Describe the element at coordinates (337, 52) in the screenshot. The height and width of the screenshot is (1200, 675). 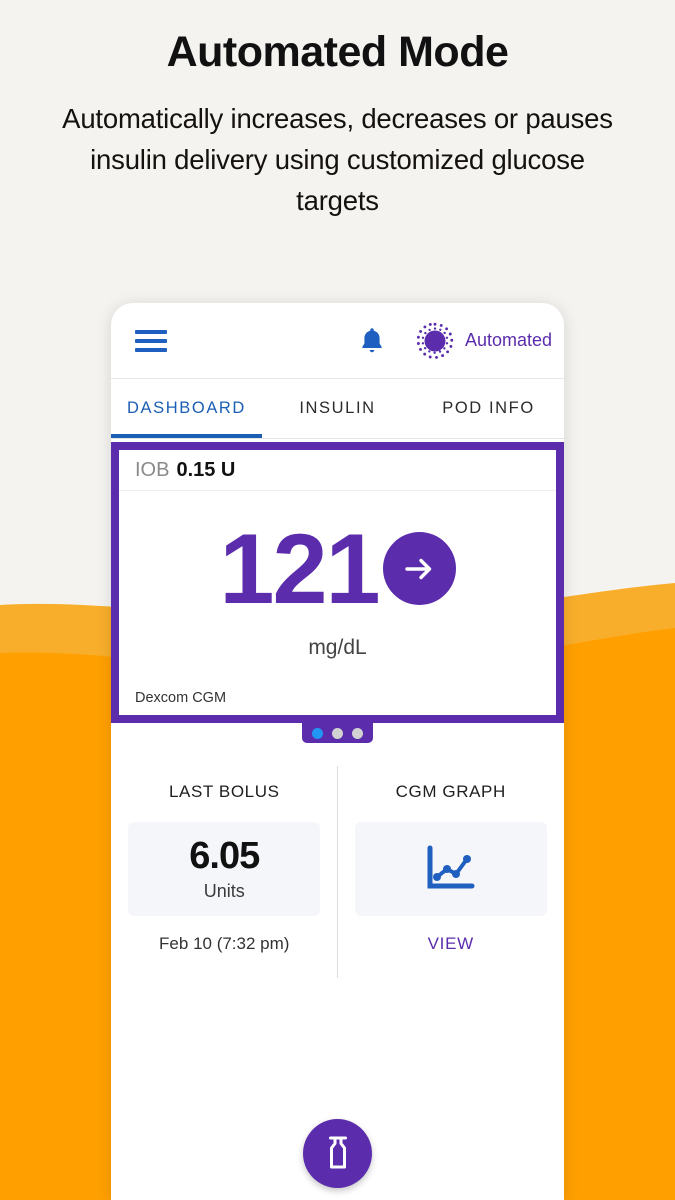
I see `page-title: Automated Mode` at that location.